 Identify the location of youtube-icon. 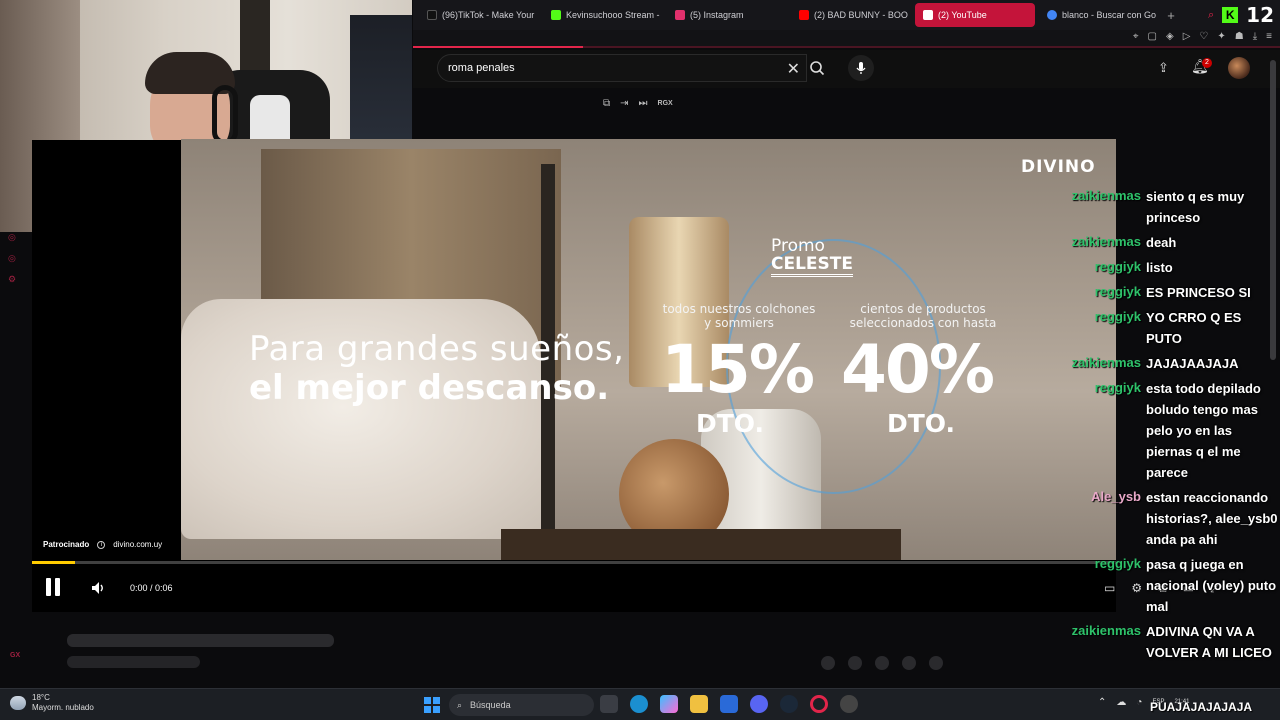
(804, 15).